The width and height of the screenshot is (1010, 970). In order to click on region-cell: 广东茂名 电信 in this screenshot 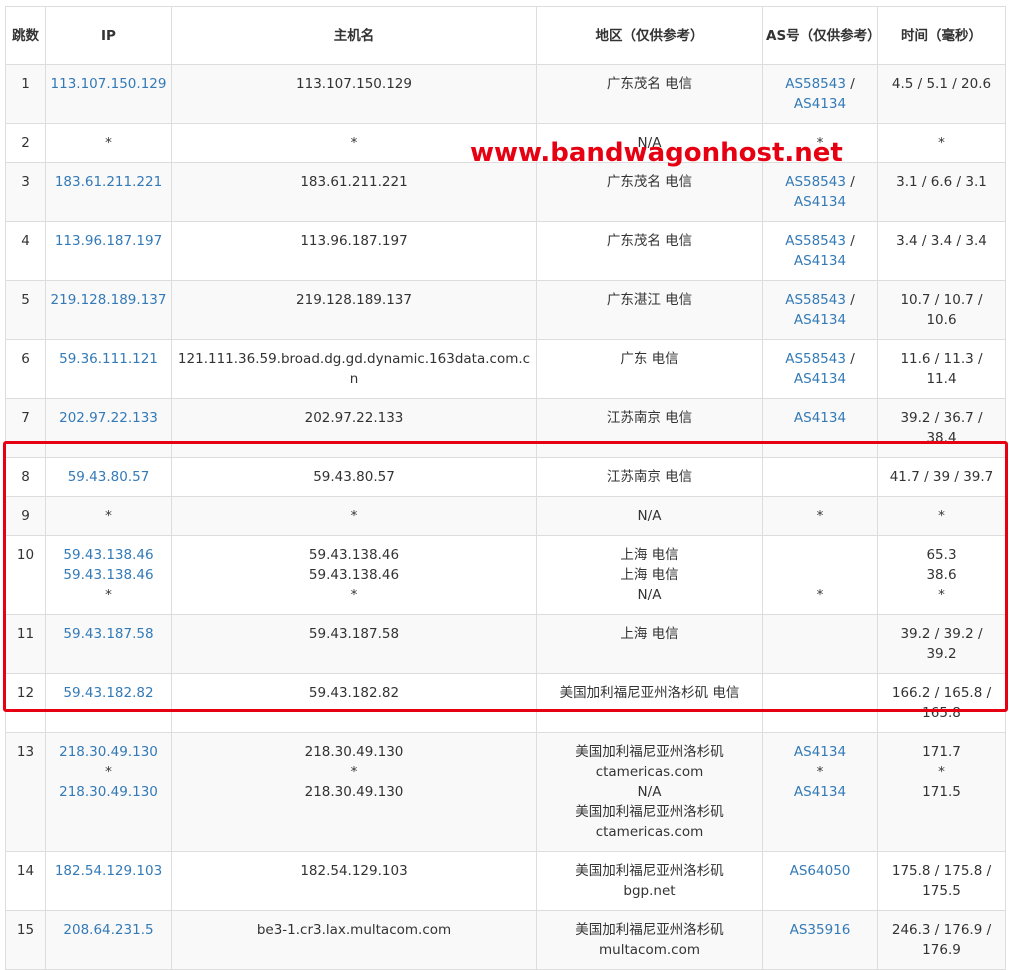, I will do `click(649, 192)`.